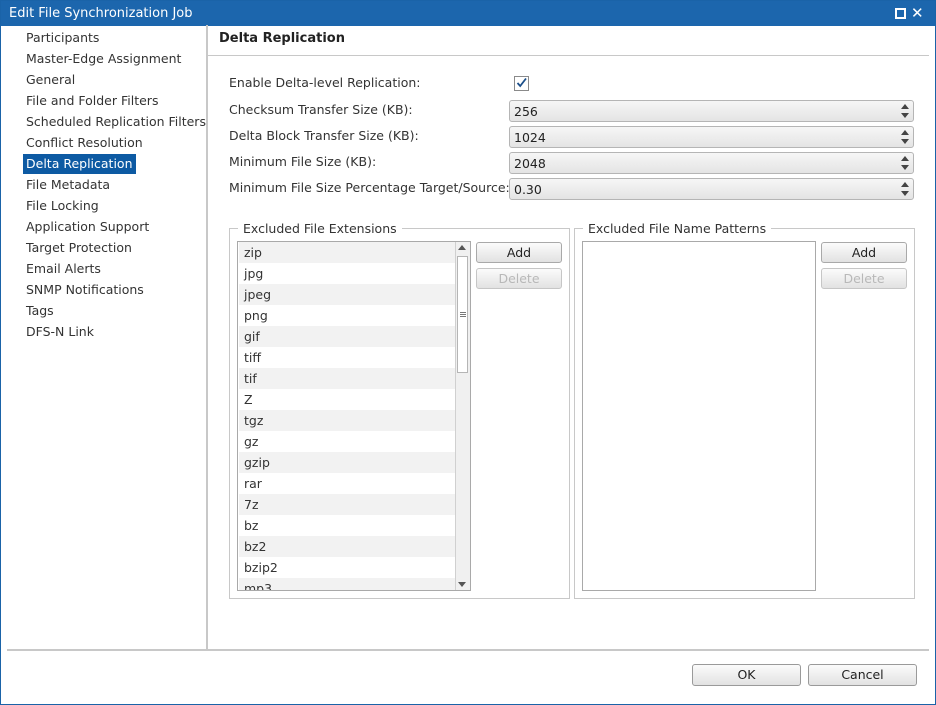 This screenshot has height=705, width=936. What do you see at coordinates (84, 143) in the screenshot?
I see `sidebar-item-conflict-resolution: Conflict Resolution` at bounding box center [84, 143].